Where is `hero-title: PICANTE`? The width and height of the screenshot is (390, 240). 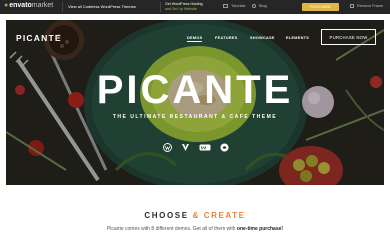 hero-title: PICANTE is located at coordinates (195, 90).